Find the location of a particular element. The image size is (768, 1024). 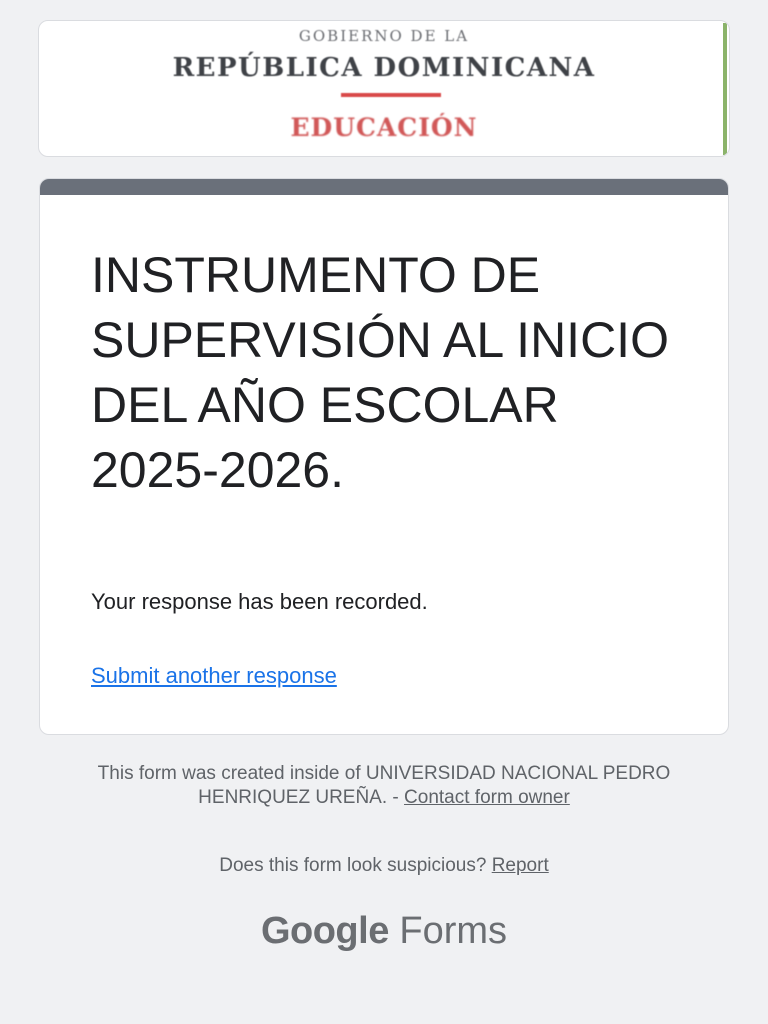

suspicious-text: Does this form look suspicious? is located at coordinates (353, 865).